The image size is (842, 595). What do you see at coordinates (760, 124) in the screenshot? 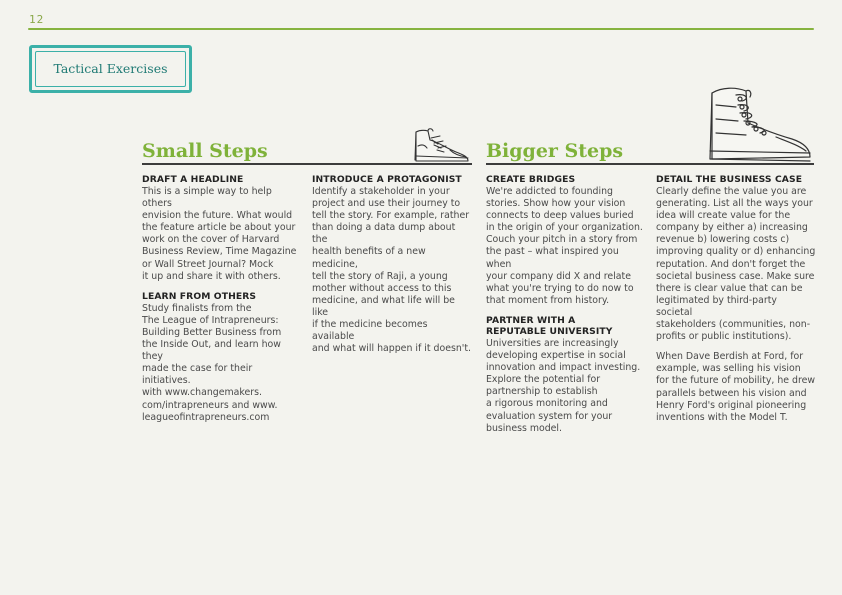
I see `hiking-boot-icon` at bounding box center [760, 124].